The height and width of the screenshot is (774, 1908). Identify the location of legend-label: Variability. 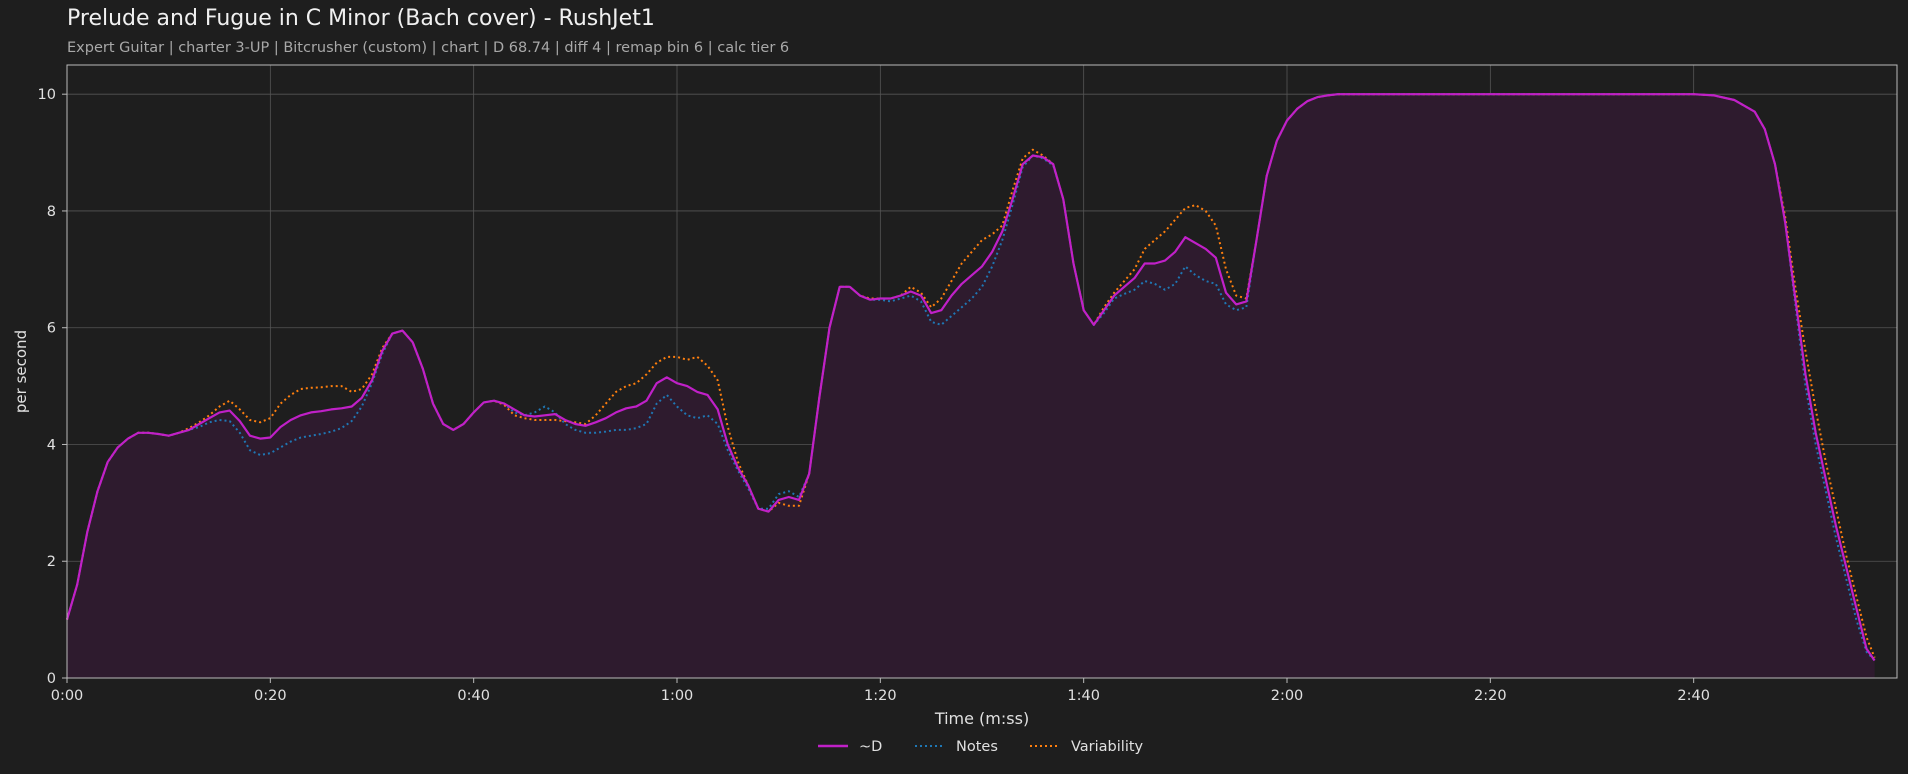
(1107, 747).